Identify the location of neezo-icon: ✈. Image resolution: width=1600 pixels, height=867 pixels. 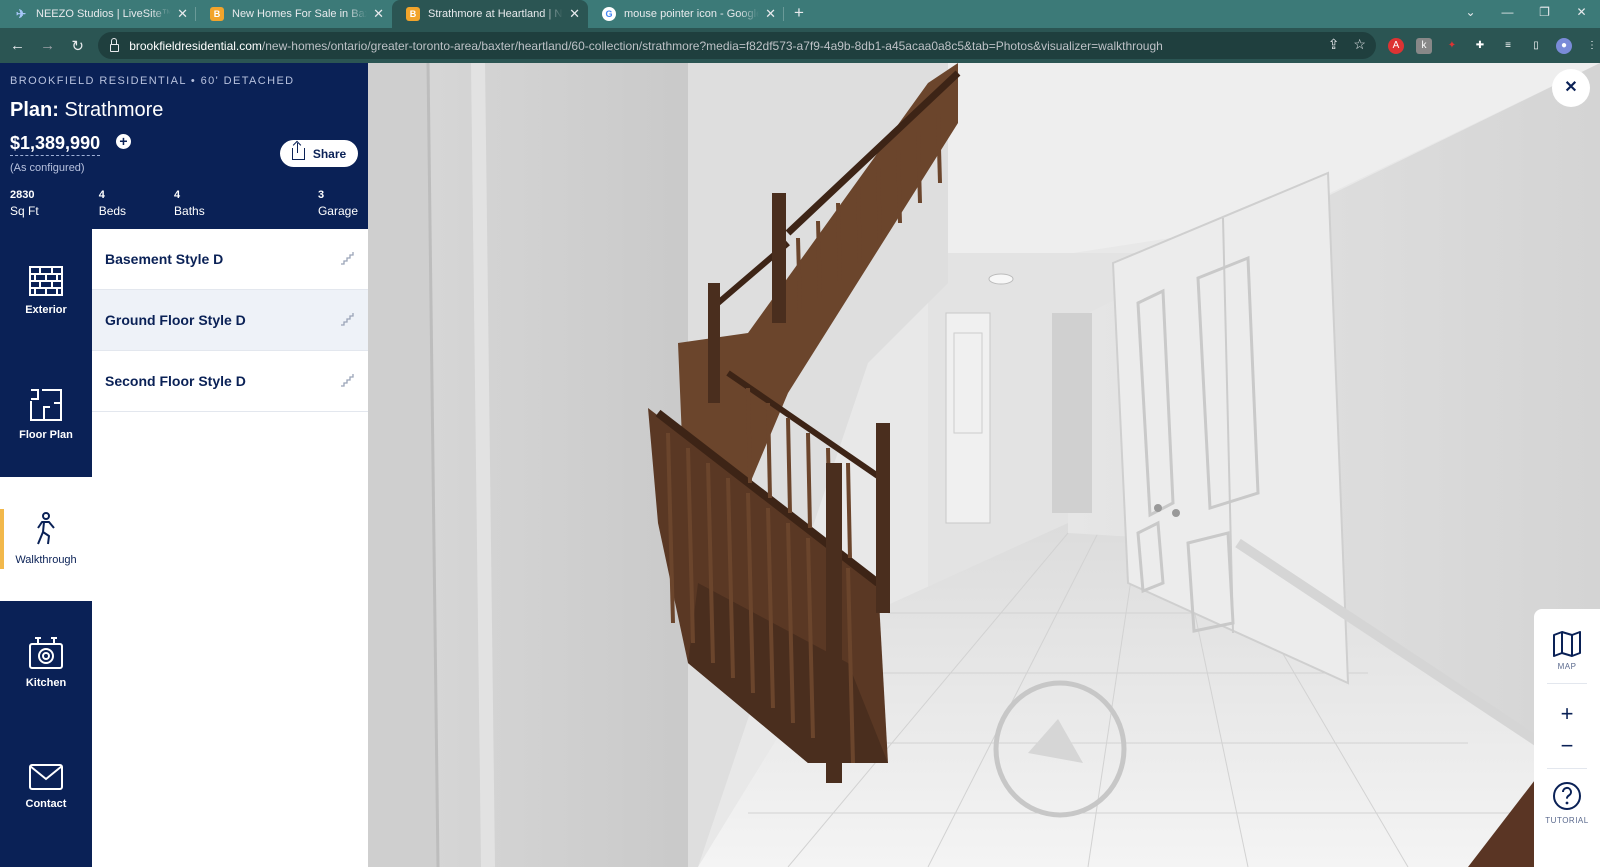
(21, 14).